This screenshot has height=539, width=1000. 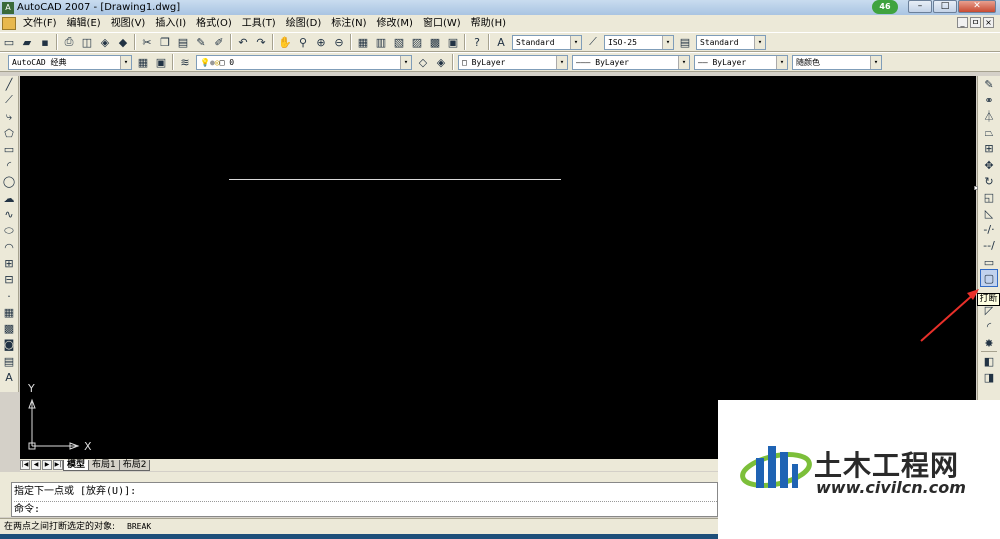 I want to click on minimize-button: –, so click(x=920, y=6).